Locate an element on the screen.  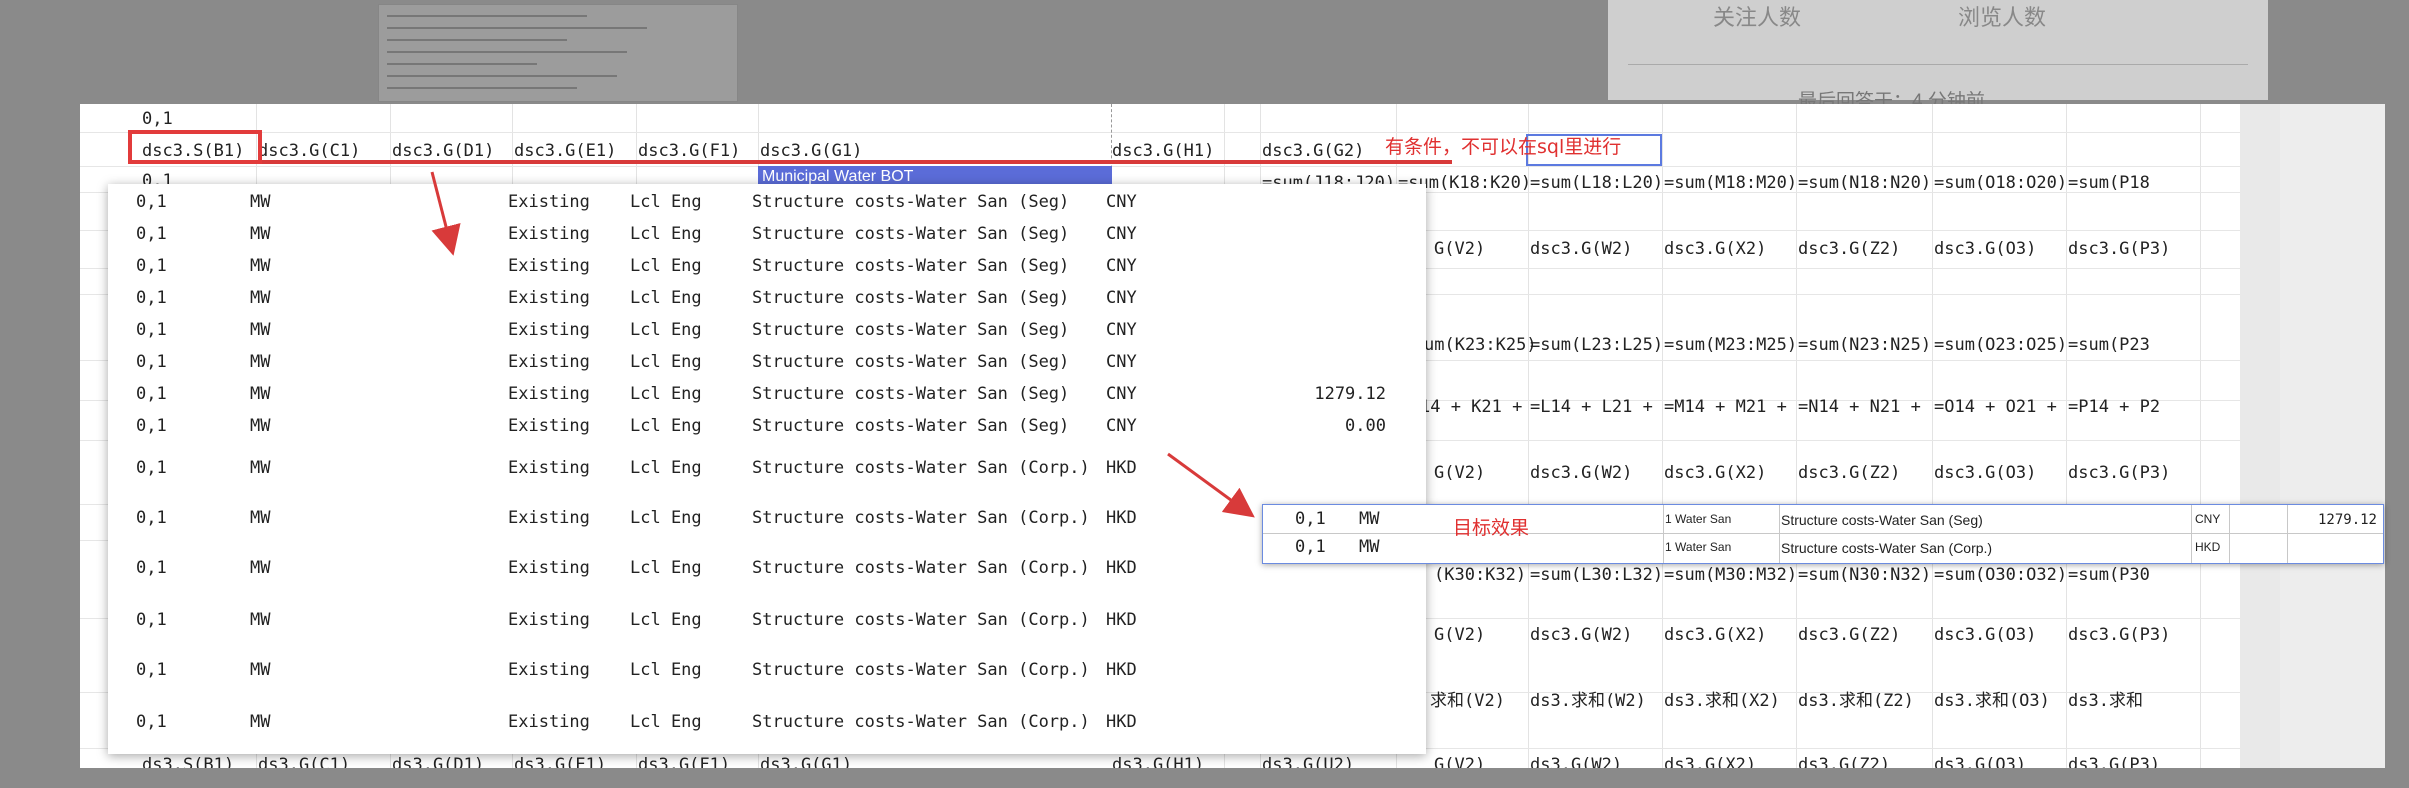
arrow-down is located at coordinates (445, 213).